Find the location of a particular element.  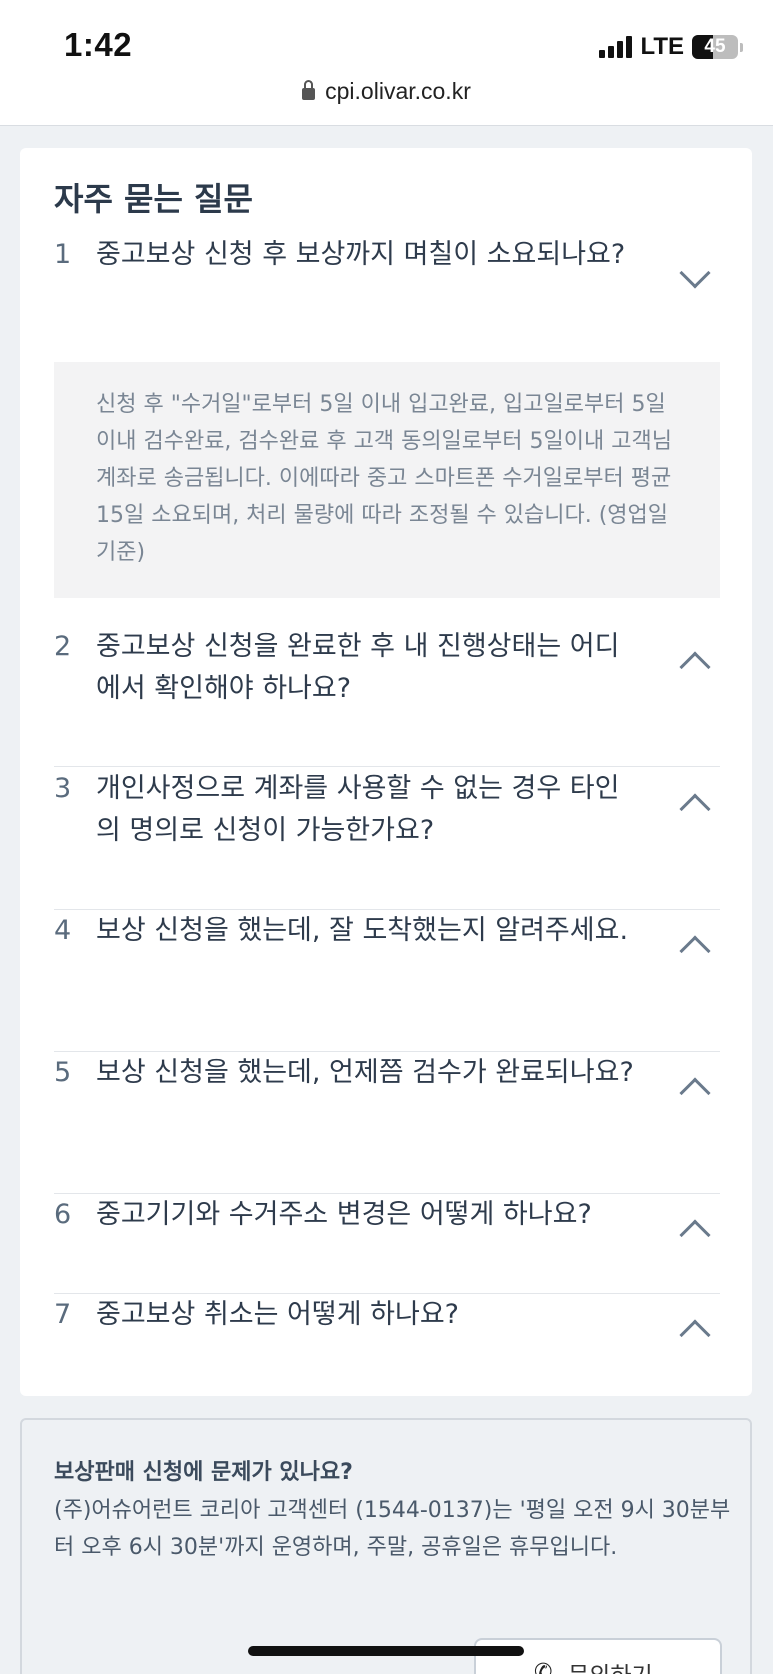

faq-number: 5 is located at coordinates (63, 1072).